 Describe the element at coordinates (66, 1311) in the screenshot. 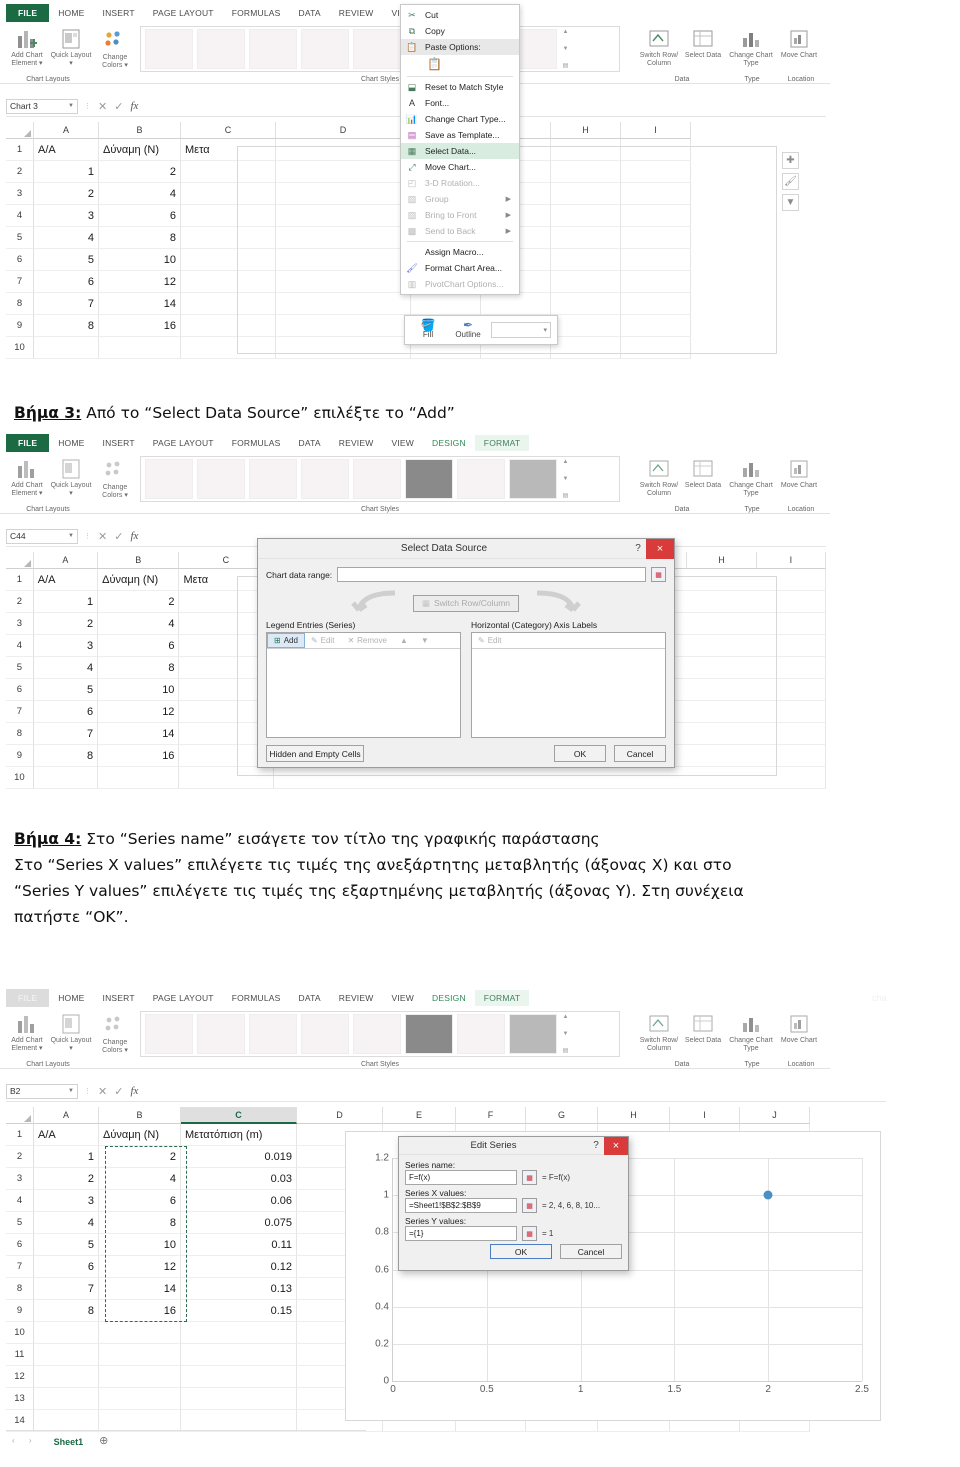

I see `cell-a9: 8` at that location.